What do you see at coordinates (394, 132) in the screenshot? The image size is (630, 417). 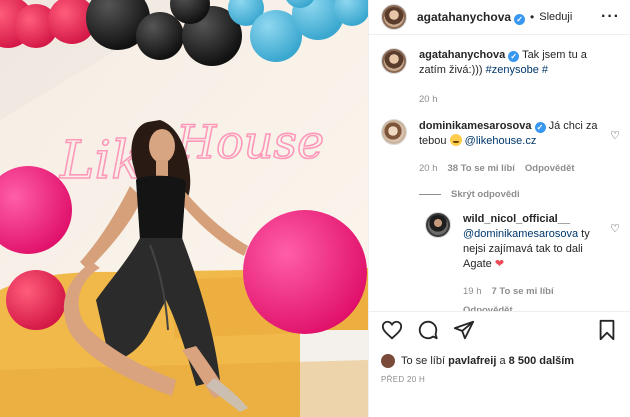 I see `comment-avatar` at bounding box center [394, 132].